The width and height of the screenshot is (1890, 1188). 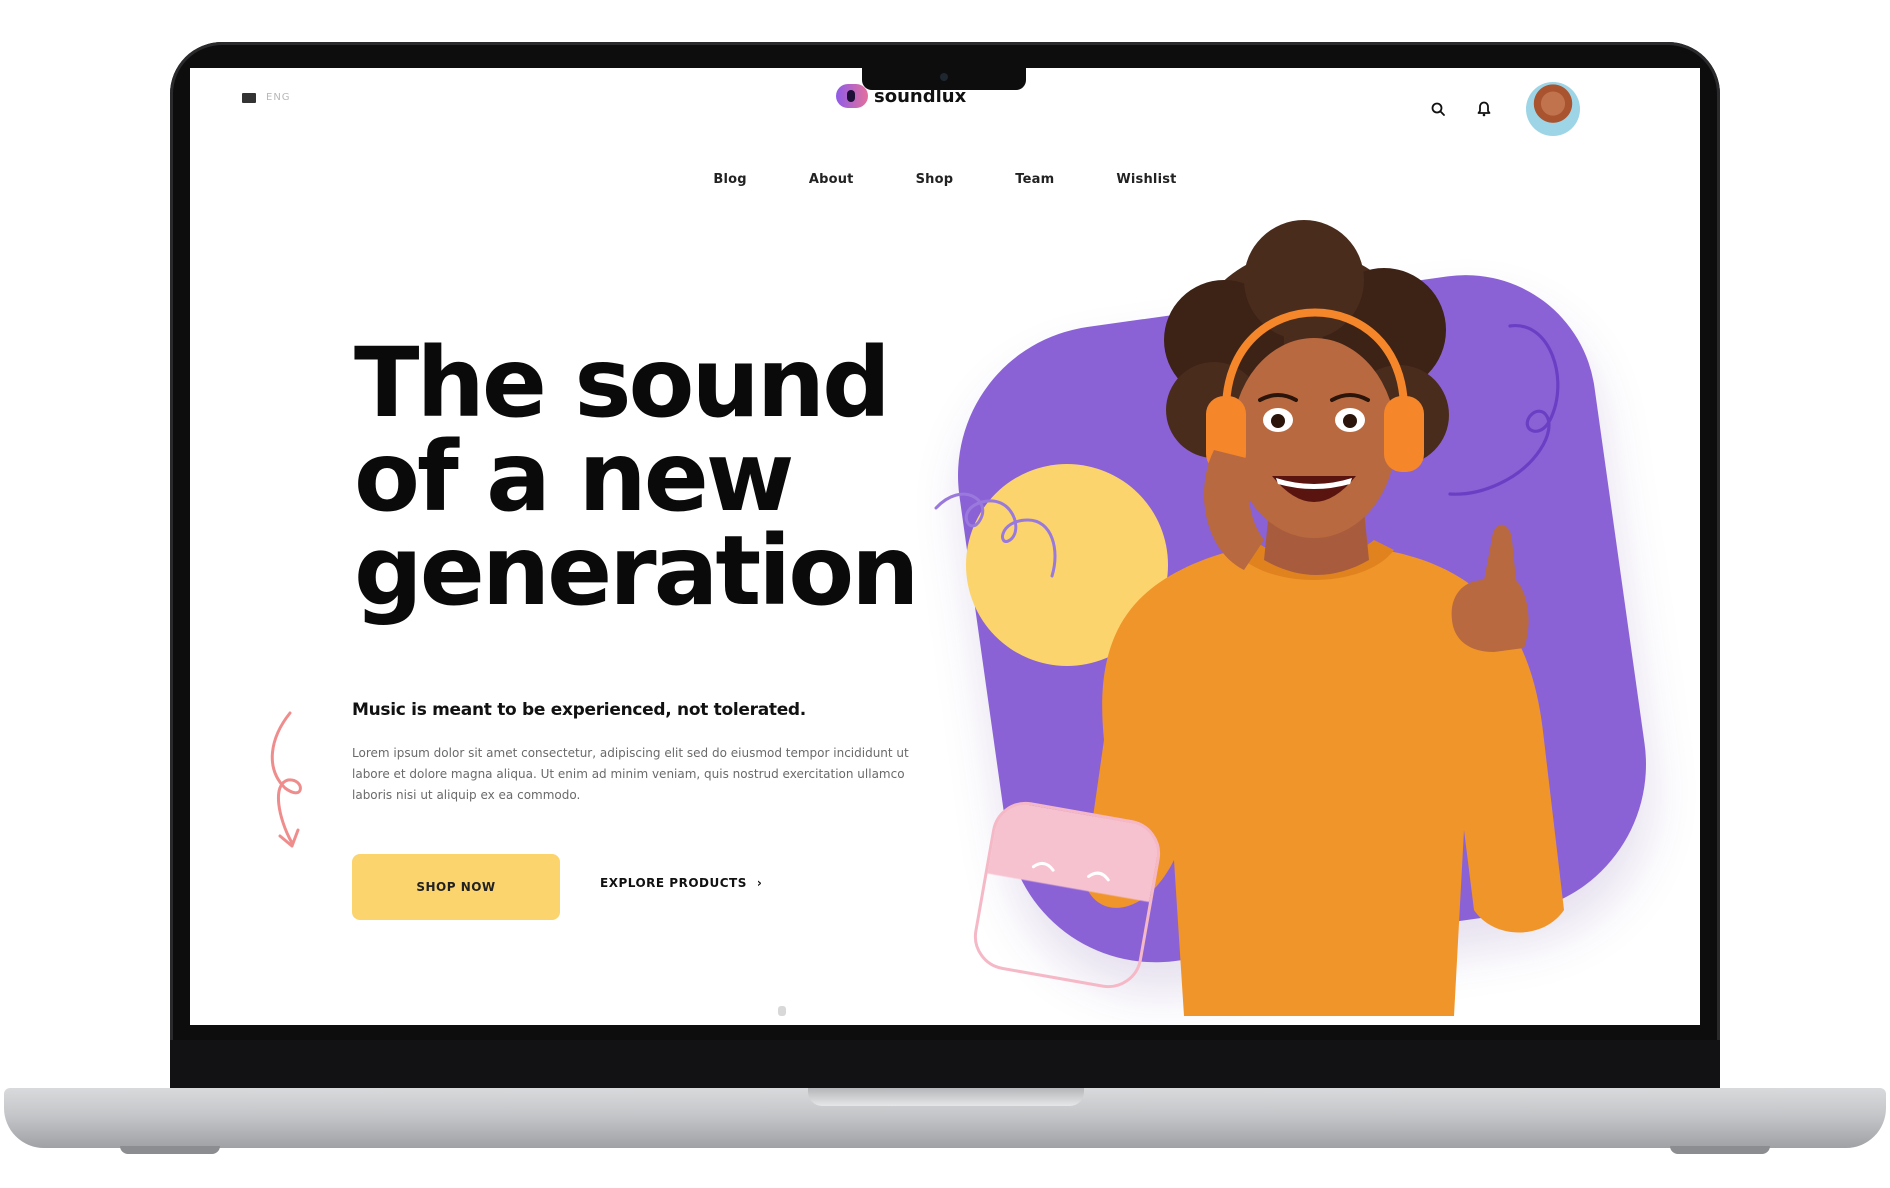 What do you see at coordinates (1070, 871) in the screenshot?
I see `smile-eyes-icon` at bounding box center [1070, 871].